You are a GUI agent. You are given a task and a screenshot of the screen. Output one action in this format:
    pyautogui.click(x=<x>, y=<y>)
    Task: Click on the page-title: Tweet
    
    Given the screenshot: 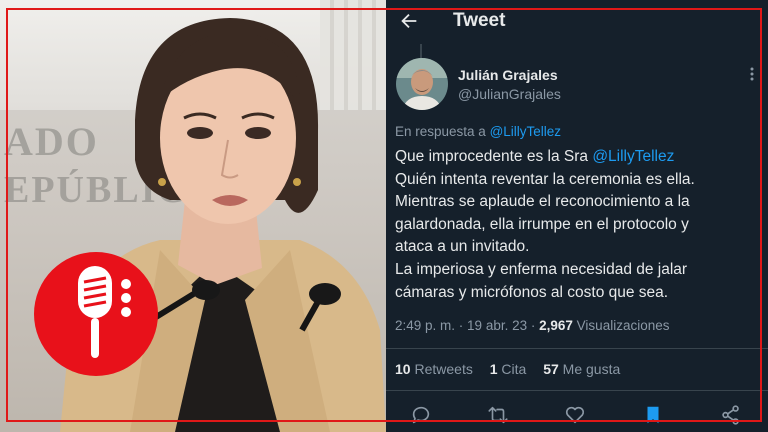 What is the action you would take?
    pyautogui.click(x=479, y=20)
    